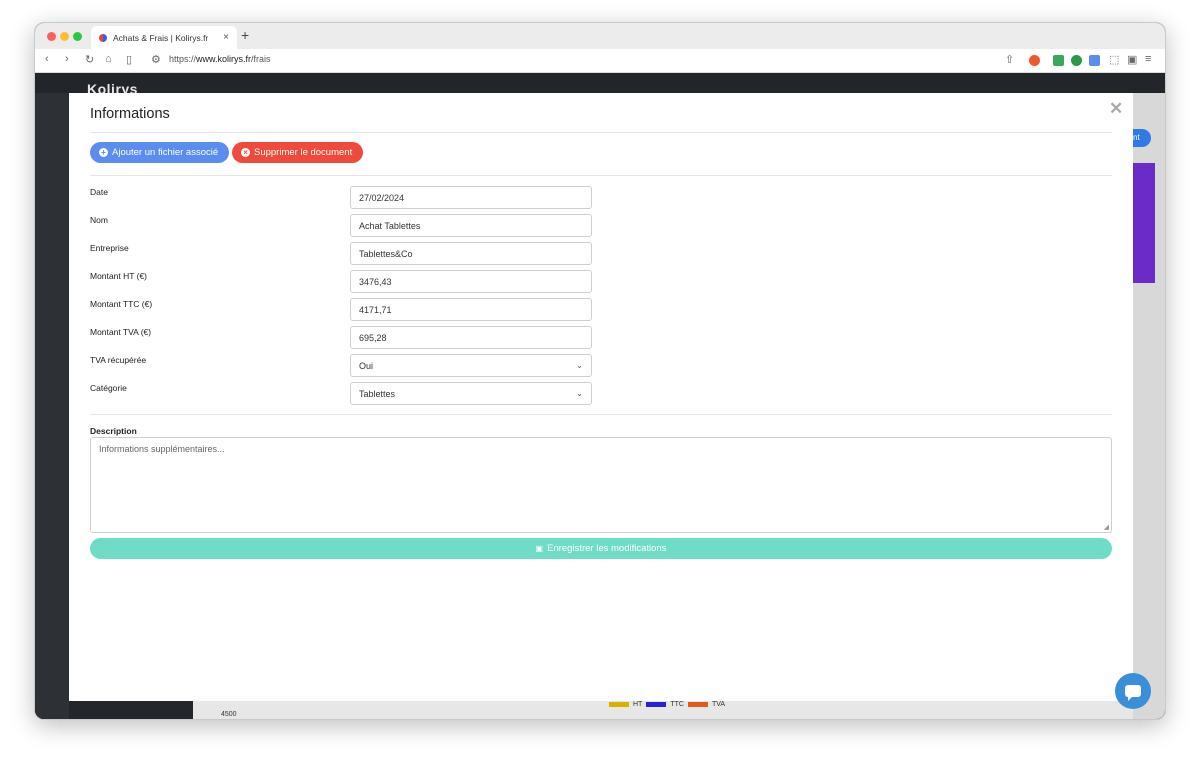 This screenshot has height=766, width=1200. I want to click on legend-swatch-ttc, so click(656, 704).